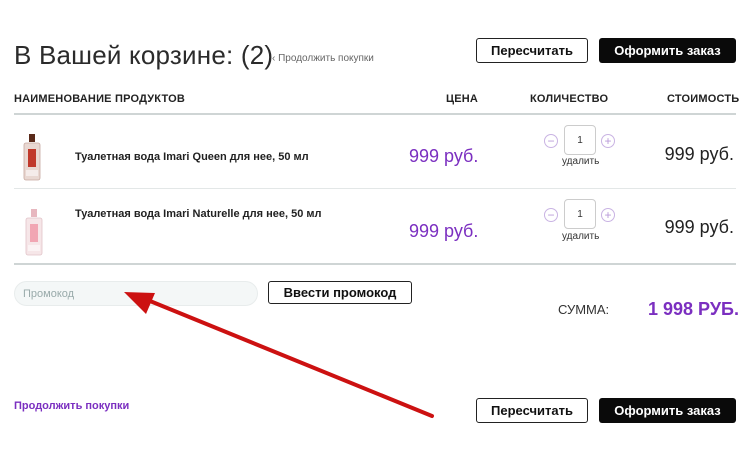 Image resolution: width=752 pixels, height=455 pixels. I want to click on checkout-button-bottom: Оформить заказ, so click(667, 410).